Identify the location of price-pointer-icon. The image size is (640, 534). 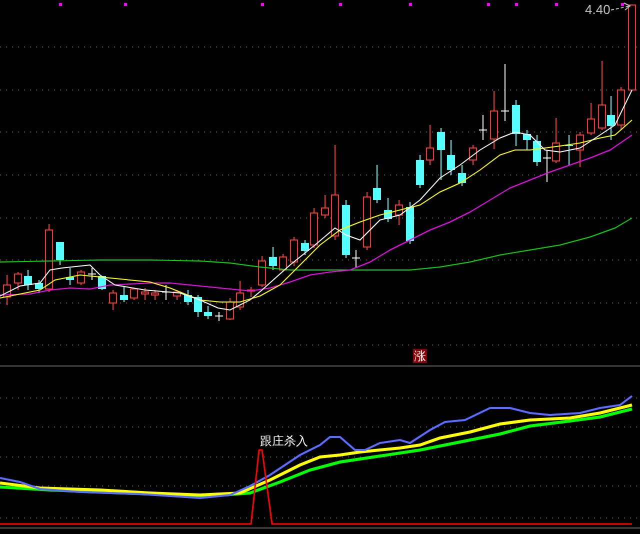
(620, 6).